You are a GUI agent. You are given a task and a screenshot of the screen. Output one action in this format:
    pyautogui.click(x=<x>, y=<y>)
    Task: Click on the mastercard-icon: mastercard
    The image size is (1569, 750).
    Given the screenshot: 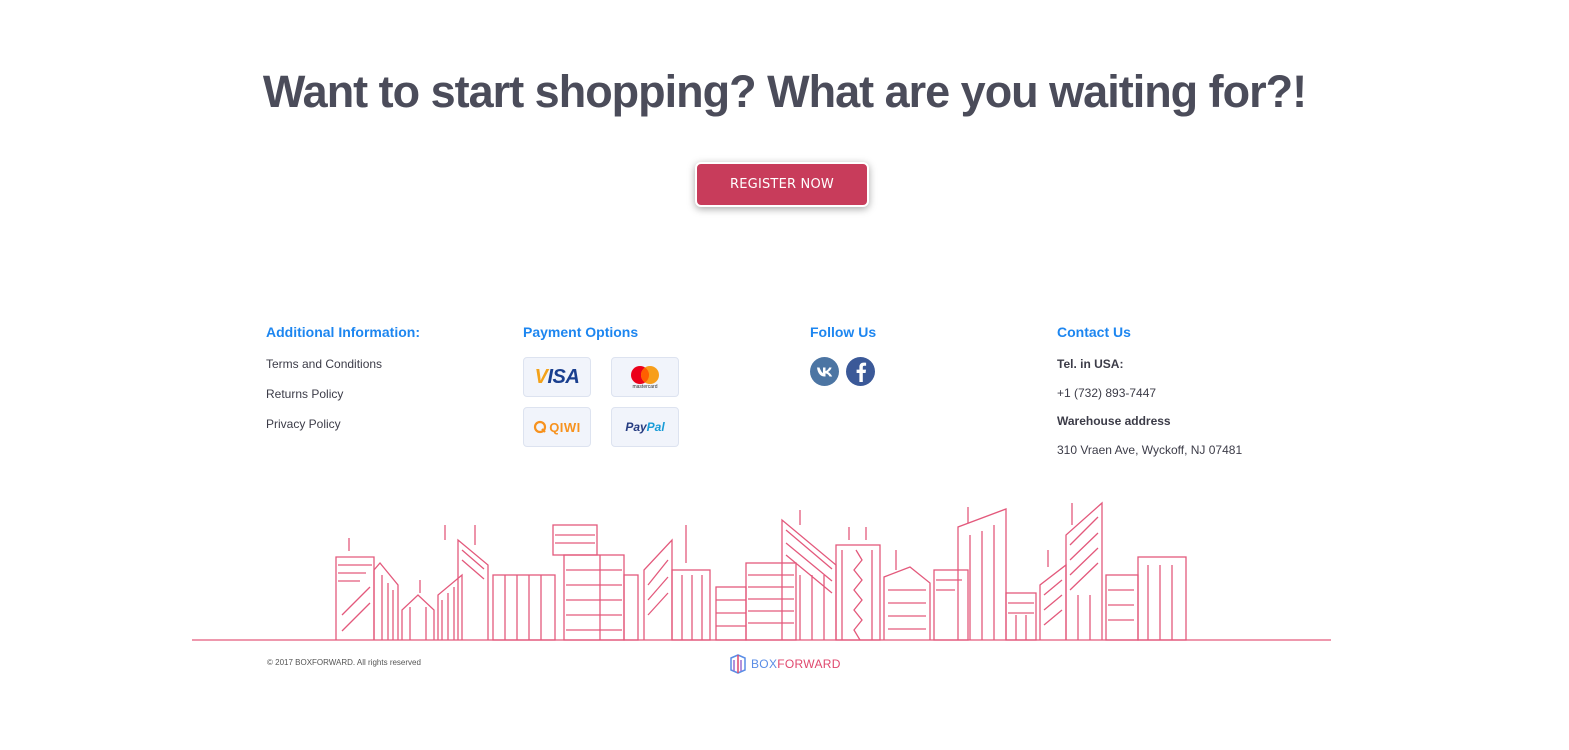 What is the action you would take?
    pyautogui.click(x=645, y=377)
    